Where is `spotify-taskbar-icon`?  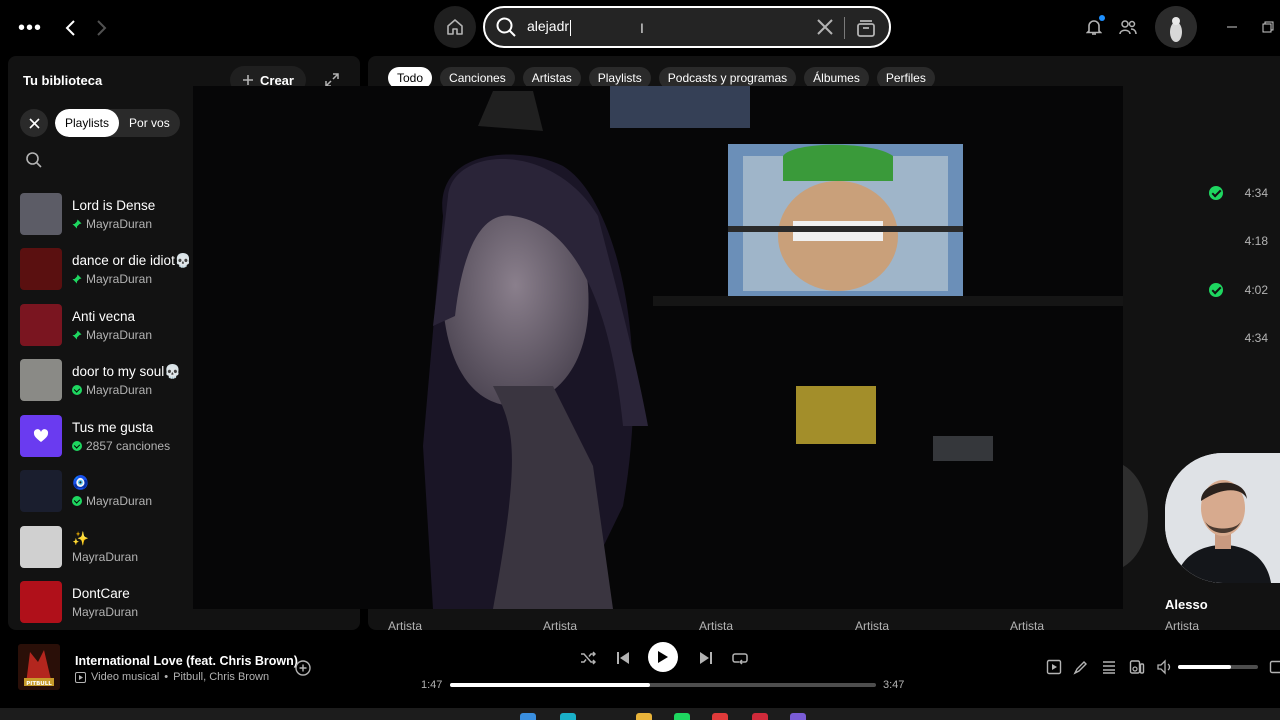
spotify-taskbar-icon is located at coordinates (682, 716).